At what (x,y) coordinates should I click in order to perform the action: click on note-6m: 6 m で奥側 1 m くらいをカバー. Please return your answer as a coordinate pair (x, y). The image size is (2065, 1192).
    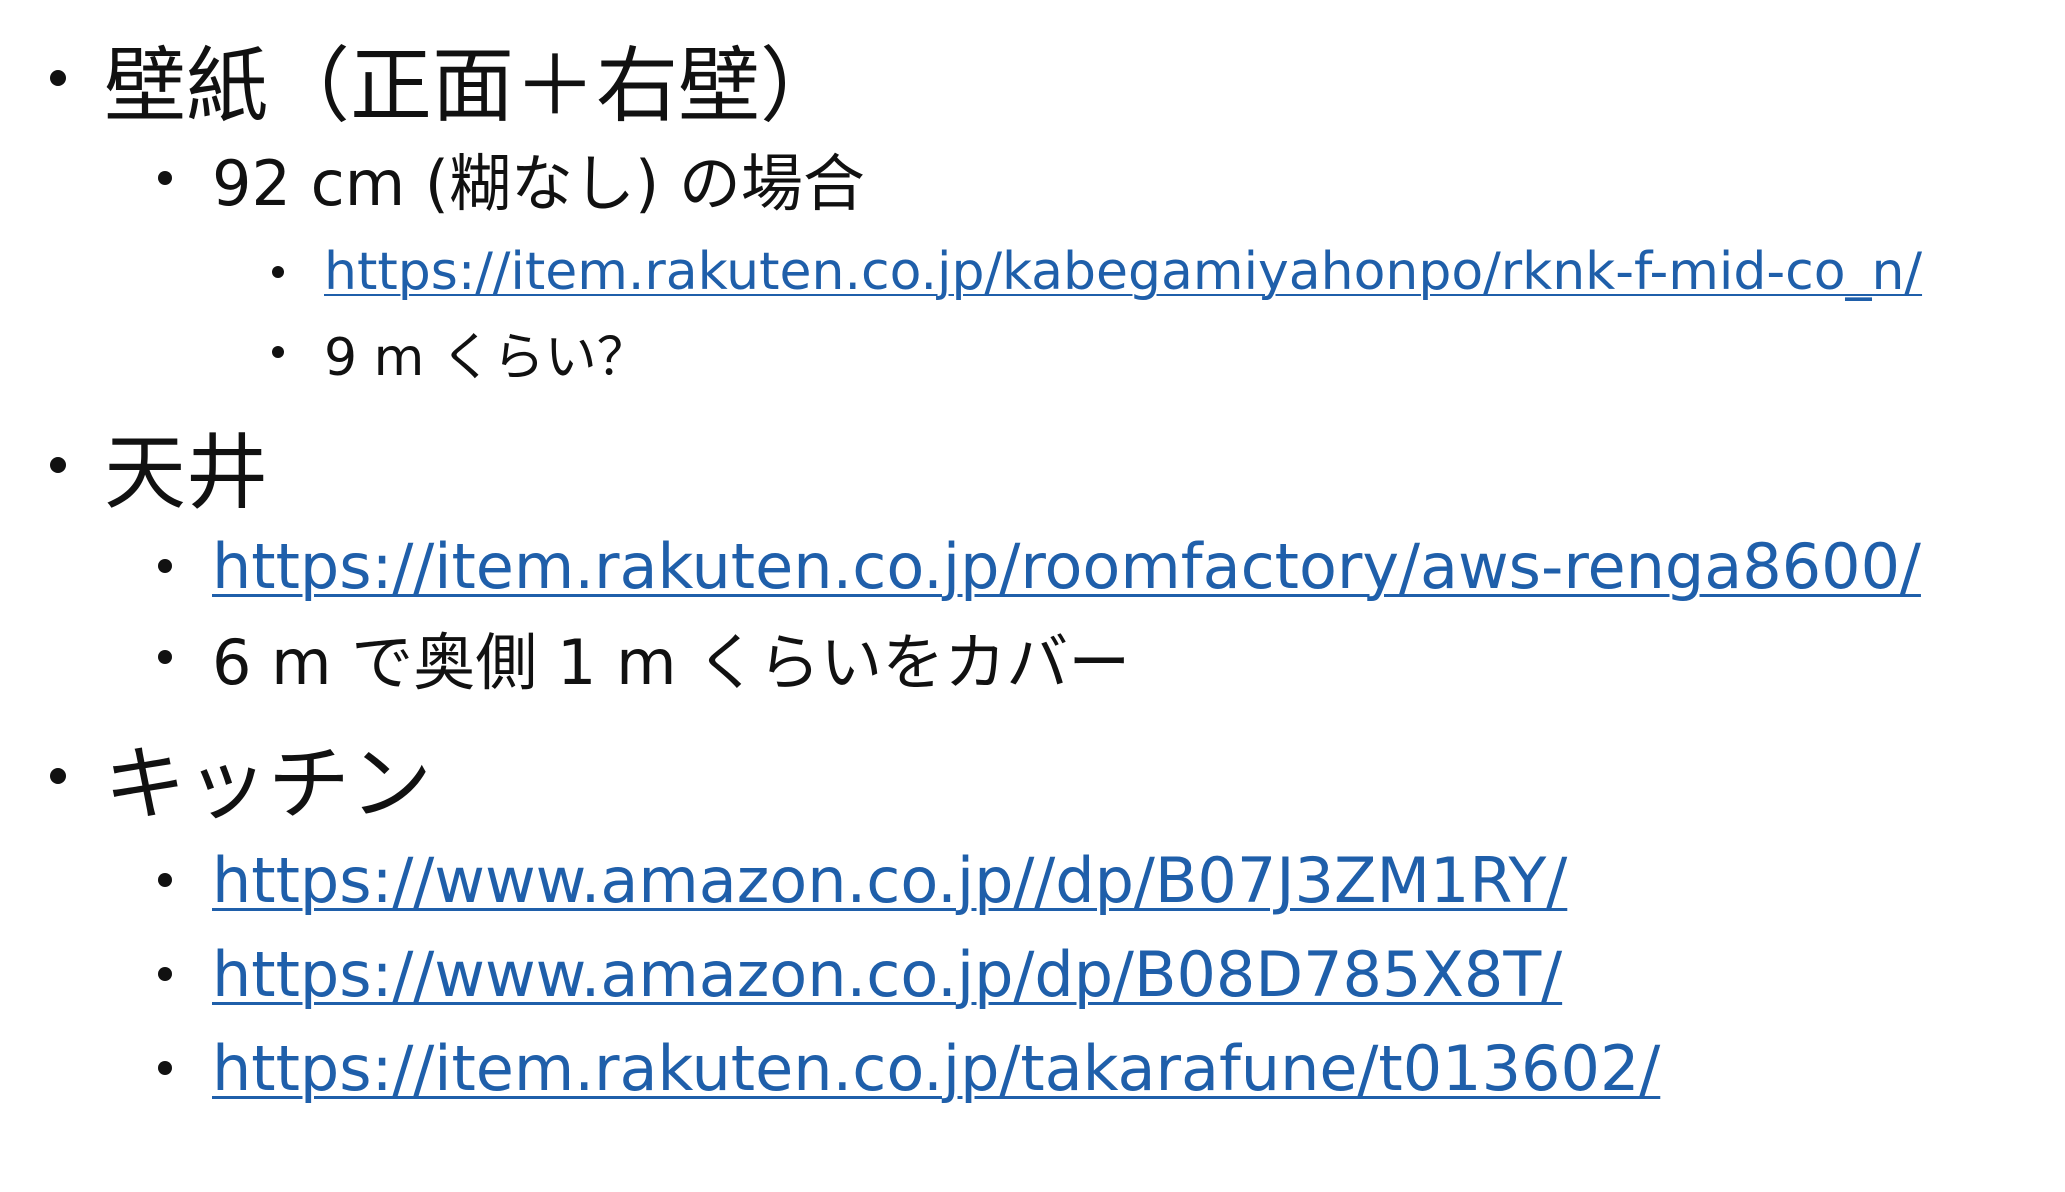
    Looking at the image, I should click on (671, 662).